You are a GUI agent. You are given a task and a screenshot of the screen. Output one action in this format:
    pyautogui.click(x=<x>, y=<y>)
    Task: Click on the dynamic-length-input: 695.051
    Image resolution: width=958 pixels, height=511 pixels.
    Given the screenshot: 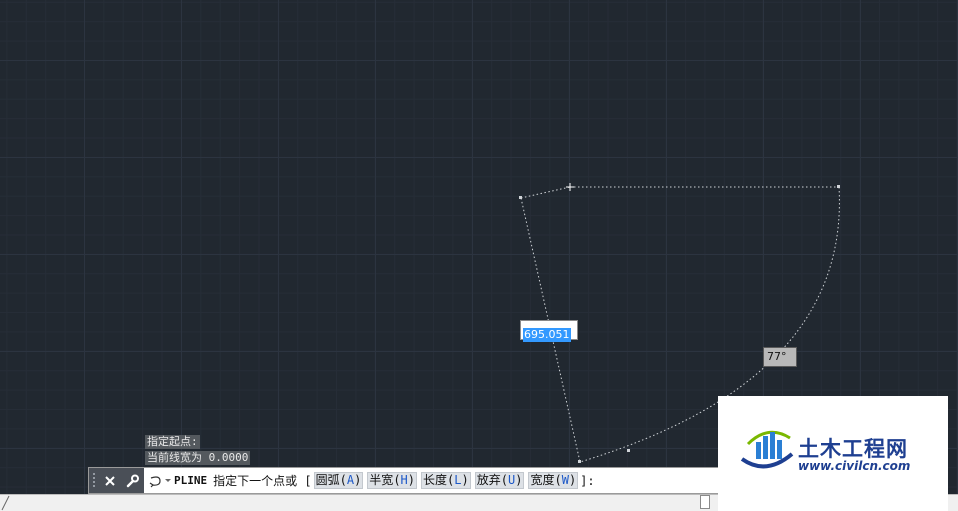 What is the action you would take?
    pyautogui.click(x=549, y=331)
    